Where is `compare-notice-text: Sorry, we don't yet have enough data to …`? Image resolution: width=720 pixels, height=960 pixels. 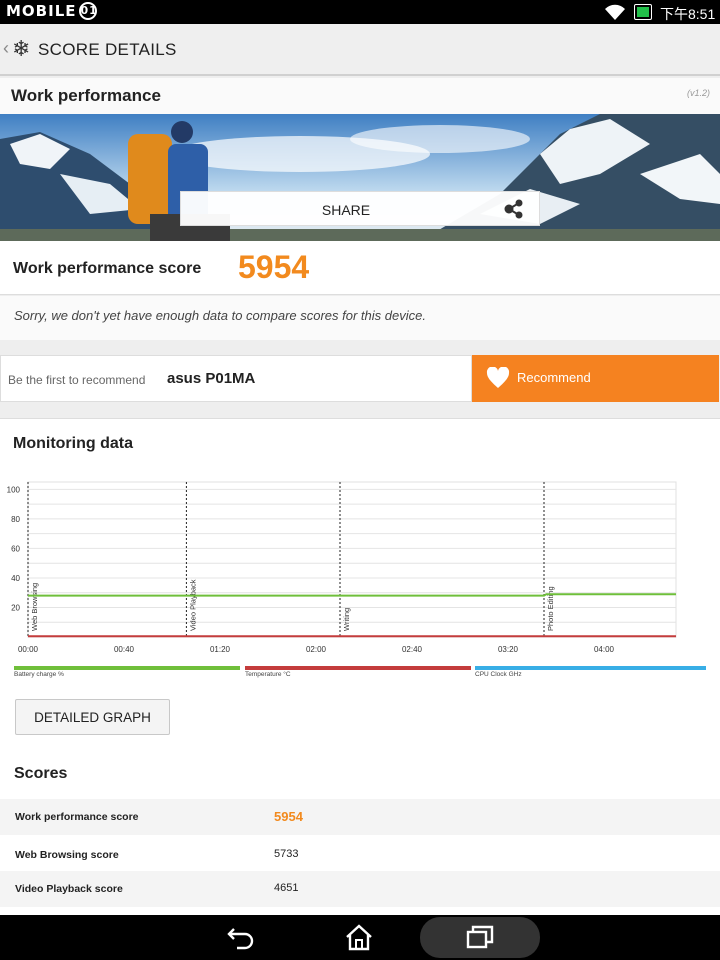 compare-notice-text: Sorry, we don't yet have enough data to … is located at coordinates (220, 315).